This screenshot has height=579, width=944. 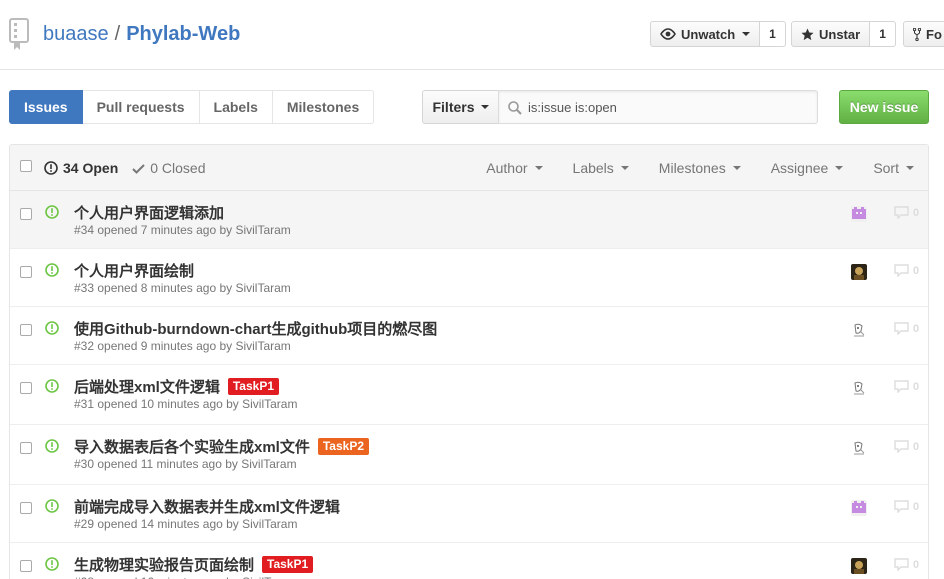 I want to click on tab-issues: Issues, so click(x=46, y=107).